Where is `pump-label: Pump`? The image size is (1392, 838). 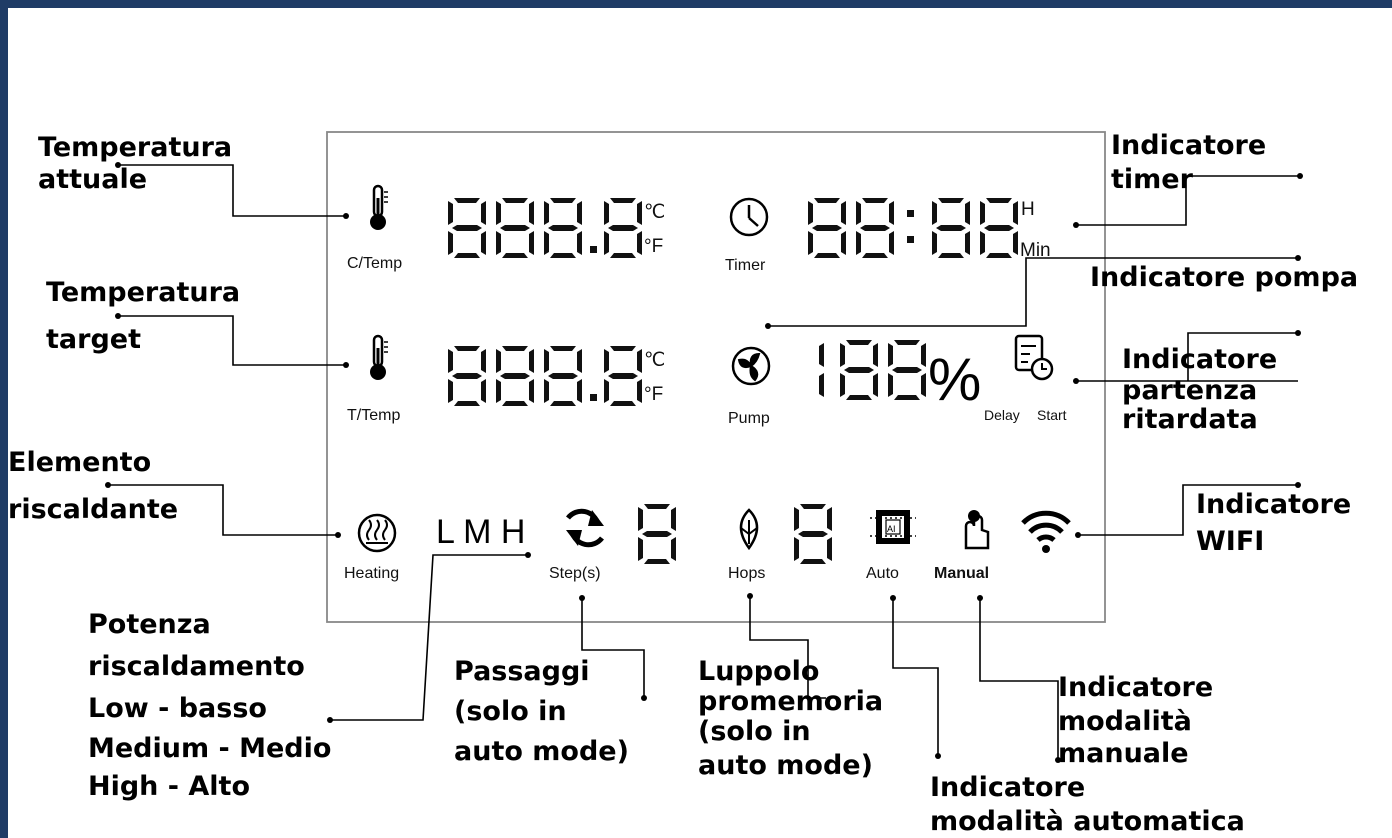 pump-label: Pump is located at coordinates (749, 418).